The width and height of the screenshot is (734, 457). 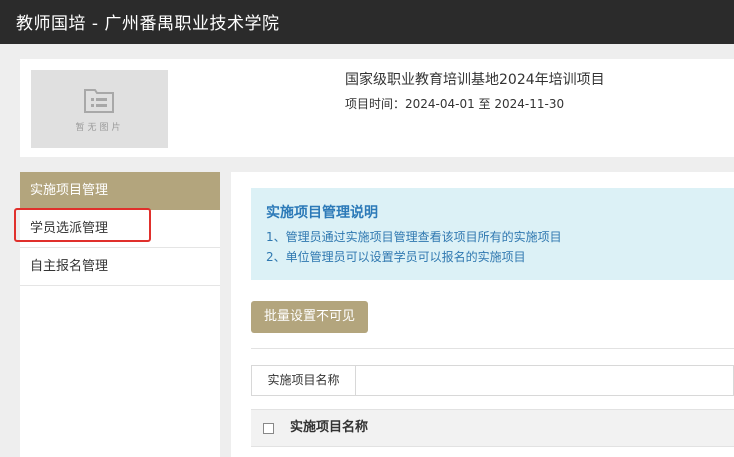 I want to click on sidebar-item-student-selection: 学员选派管理, so click(x=120, y=229).